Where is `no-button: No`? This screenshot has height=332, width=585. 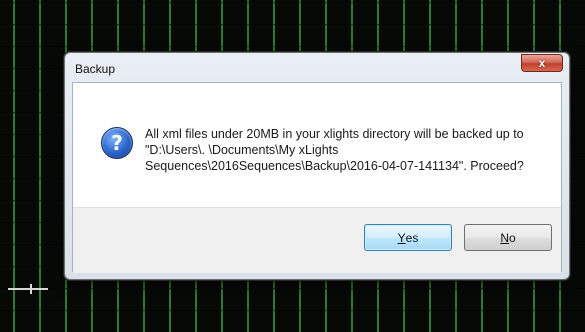
no-button: No is located at coordinates (508, 237).